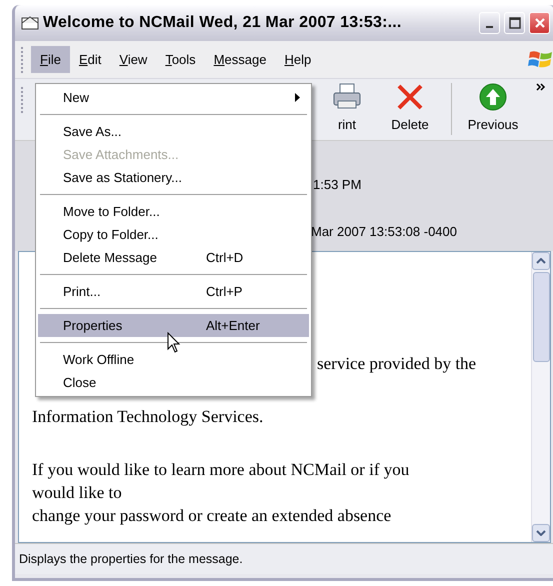  I want to click on body-text-line: service provided by the, so click(397, 364).